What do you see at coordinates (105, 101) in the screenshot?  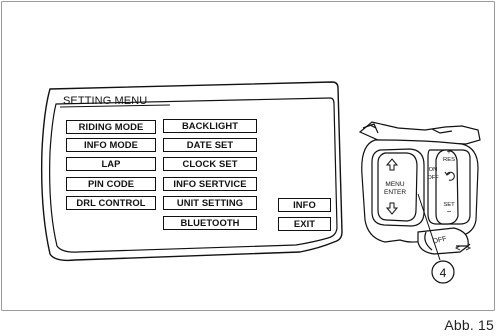 I see `setting-menu-title: SETTING MENU` at bounding box center [105, 101].